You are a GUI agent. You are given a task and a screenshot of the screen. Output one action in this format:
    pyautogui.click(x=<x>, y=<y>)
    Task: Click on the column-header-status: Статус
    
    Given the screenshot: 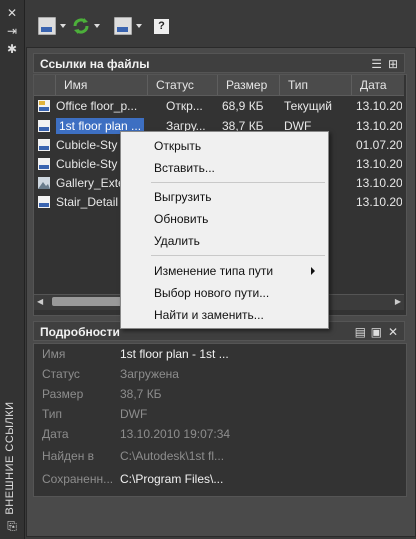 What is the action you would take?
    pyautogui.click(x=183, y=85)
    